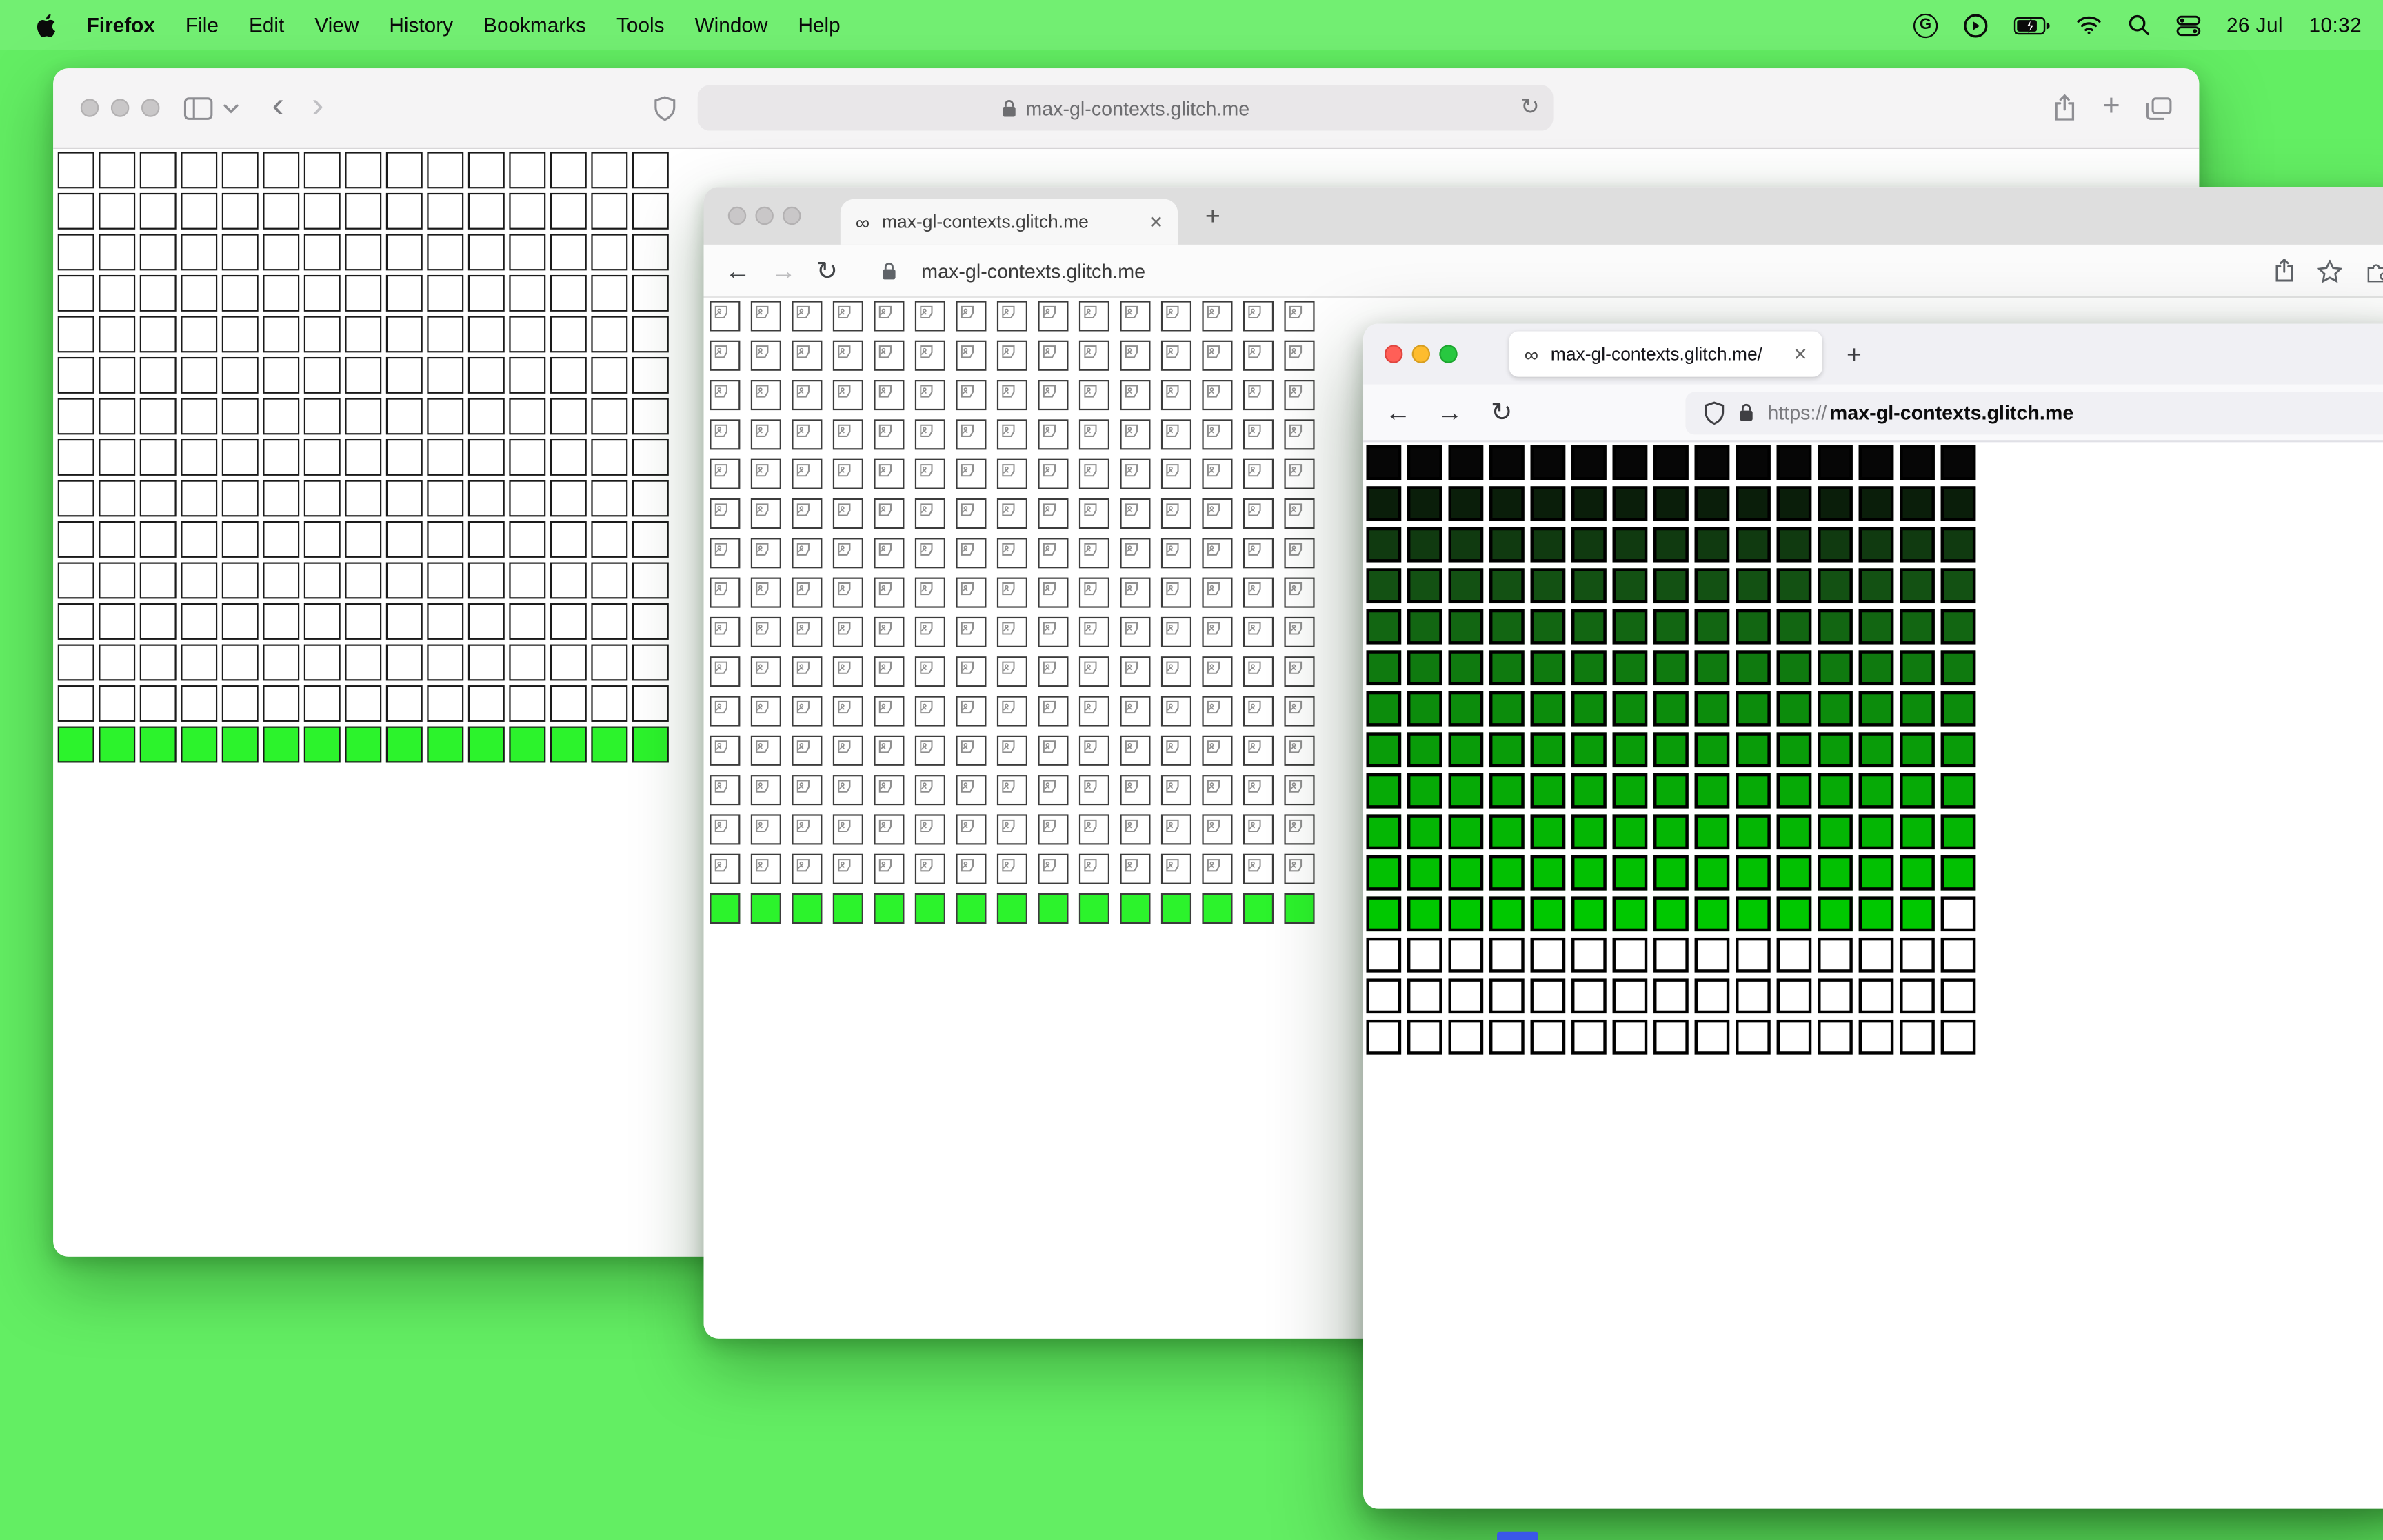  I want to click on menu-edit: Edit, so click(266, 26).